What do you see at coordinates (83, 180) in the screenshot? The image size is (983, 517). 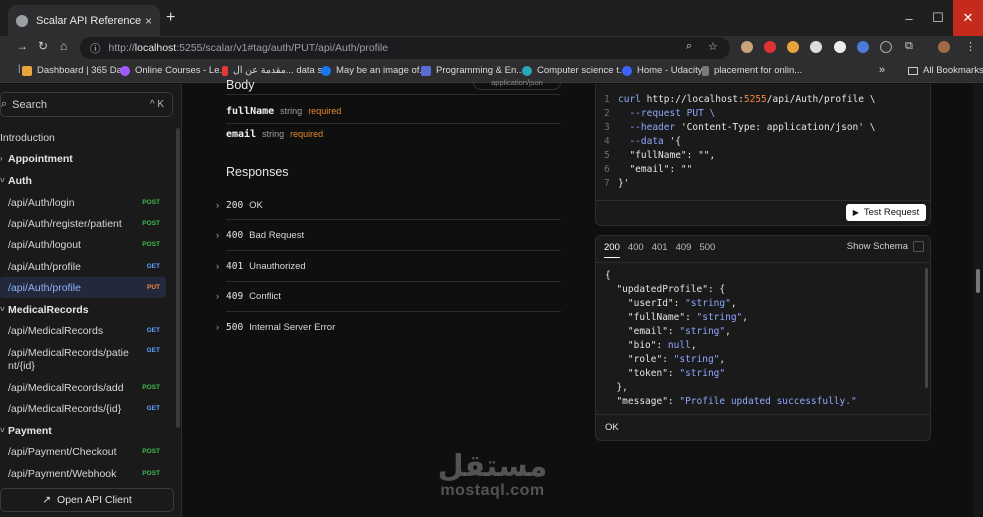 I see `sidebar-group-auth: ˅ Auth` at bounding box center [83, 180].